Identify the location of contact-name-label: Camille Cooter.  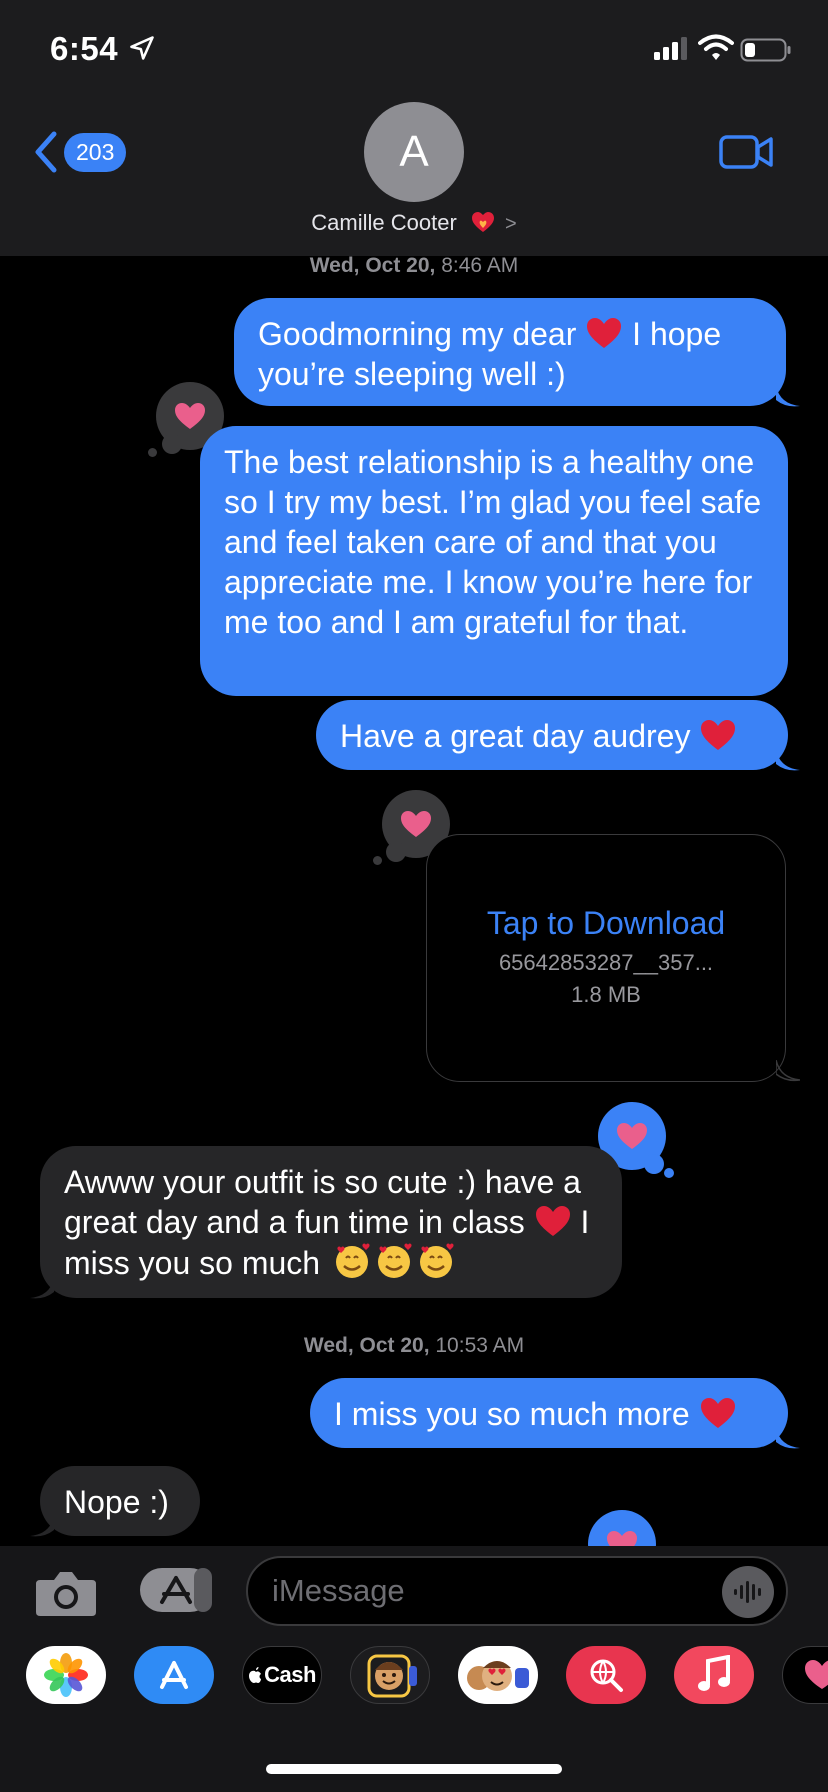
(384, 222).